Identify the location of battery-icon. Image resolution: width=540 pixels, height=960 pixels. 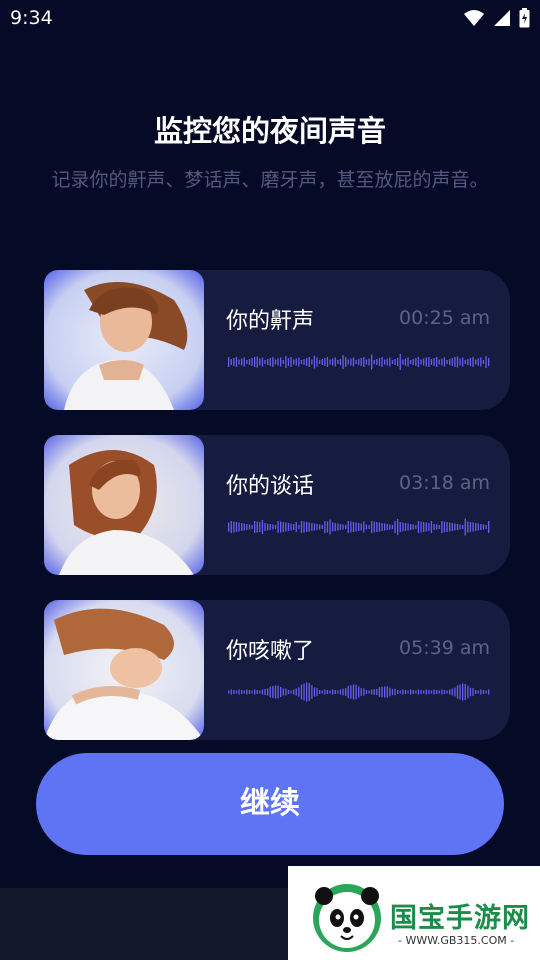
(524, 18).